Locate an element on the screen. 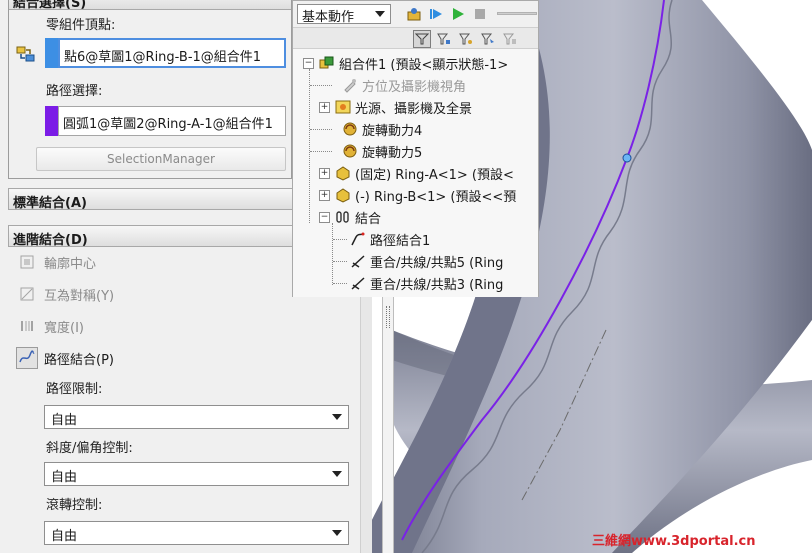 This screenshot has width=812, height=553. filter-selected-icon is located at coordinates (488, 39).